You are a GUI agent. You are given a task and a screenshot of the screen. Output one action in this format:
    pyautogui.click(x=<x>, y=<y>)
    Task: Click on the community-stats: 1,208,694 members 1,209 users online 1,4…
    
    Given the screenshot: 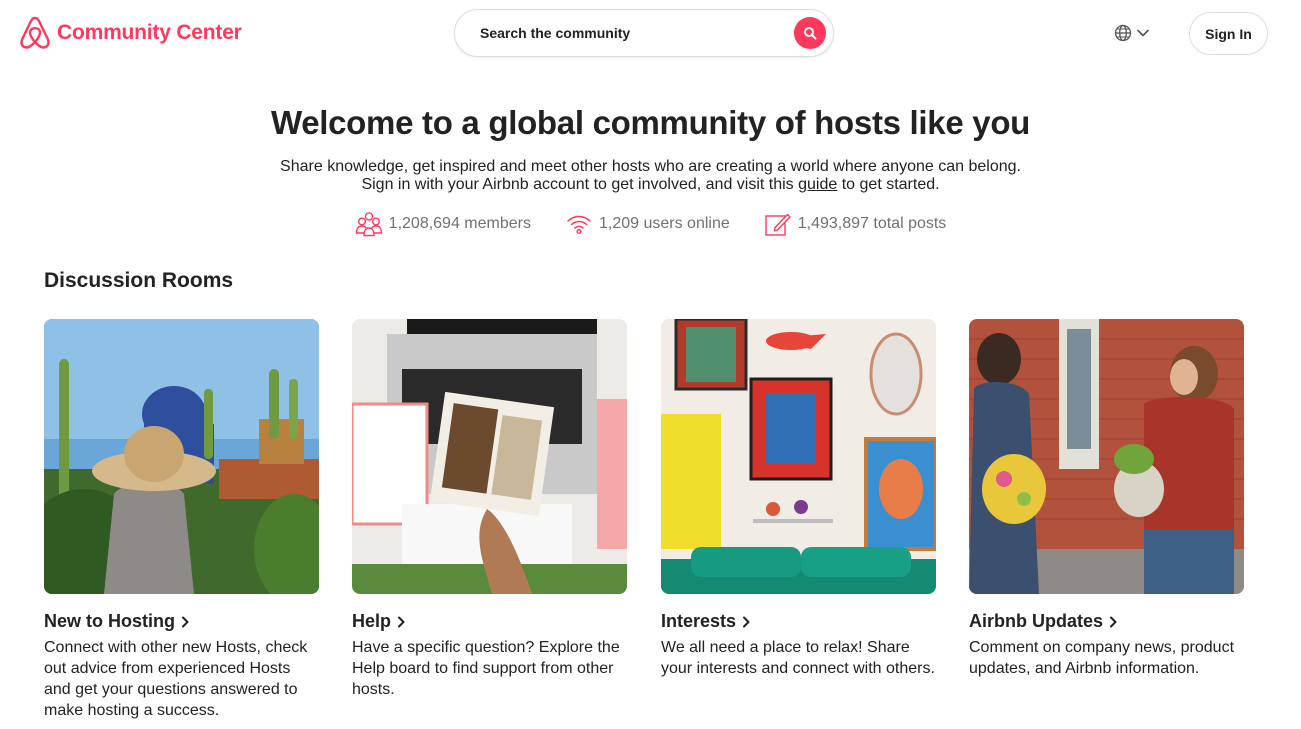 What is the action you would take?
    pyautogui.click(x=650, y=224)
    